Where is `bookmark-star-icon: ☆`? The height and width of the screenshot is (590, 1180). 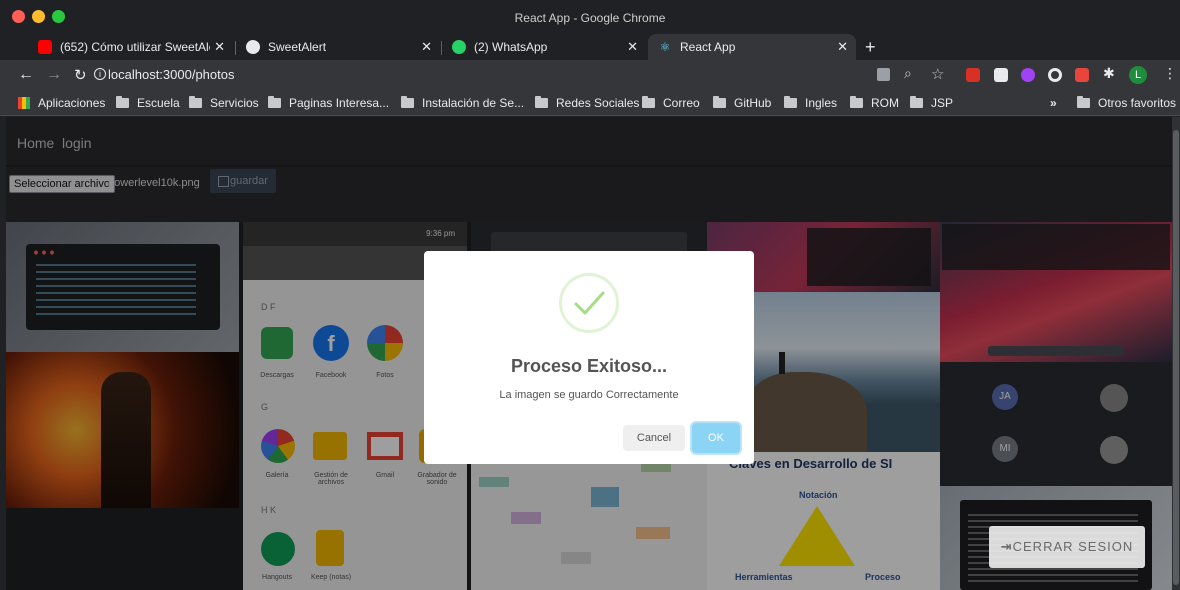 bookmark-star-icon: ☆ is located at coordinates (937, 74).